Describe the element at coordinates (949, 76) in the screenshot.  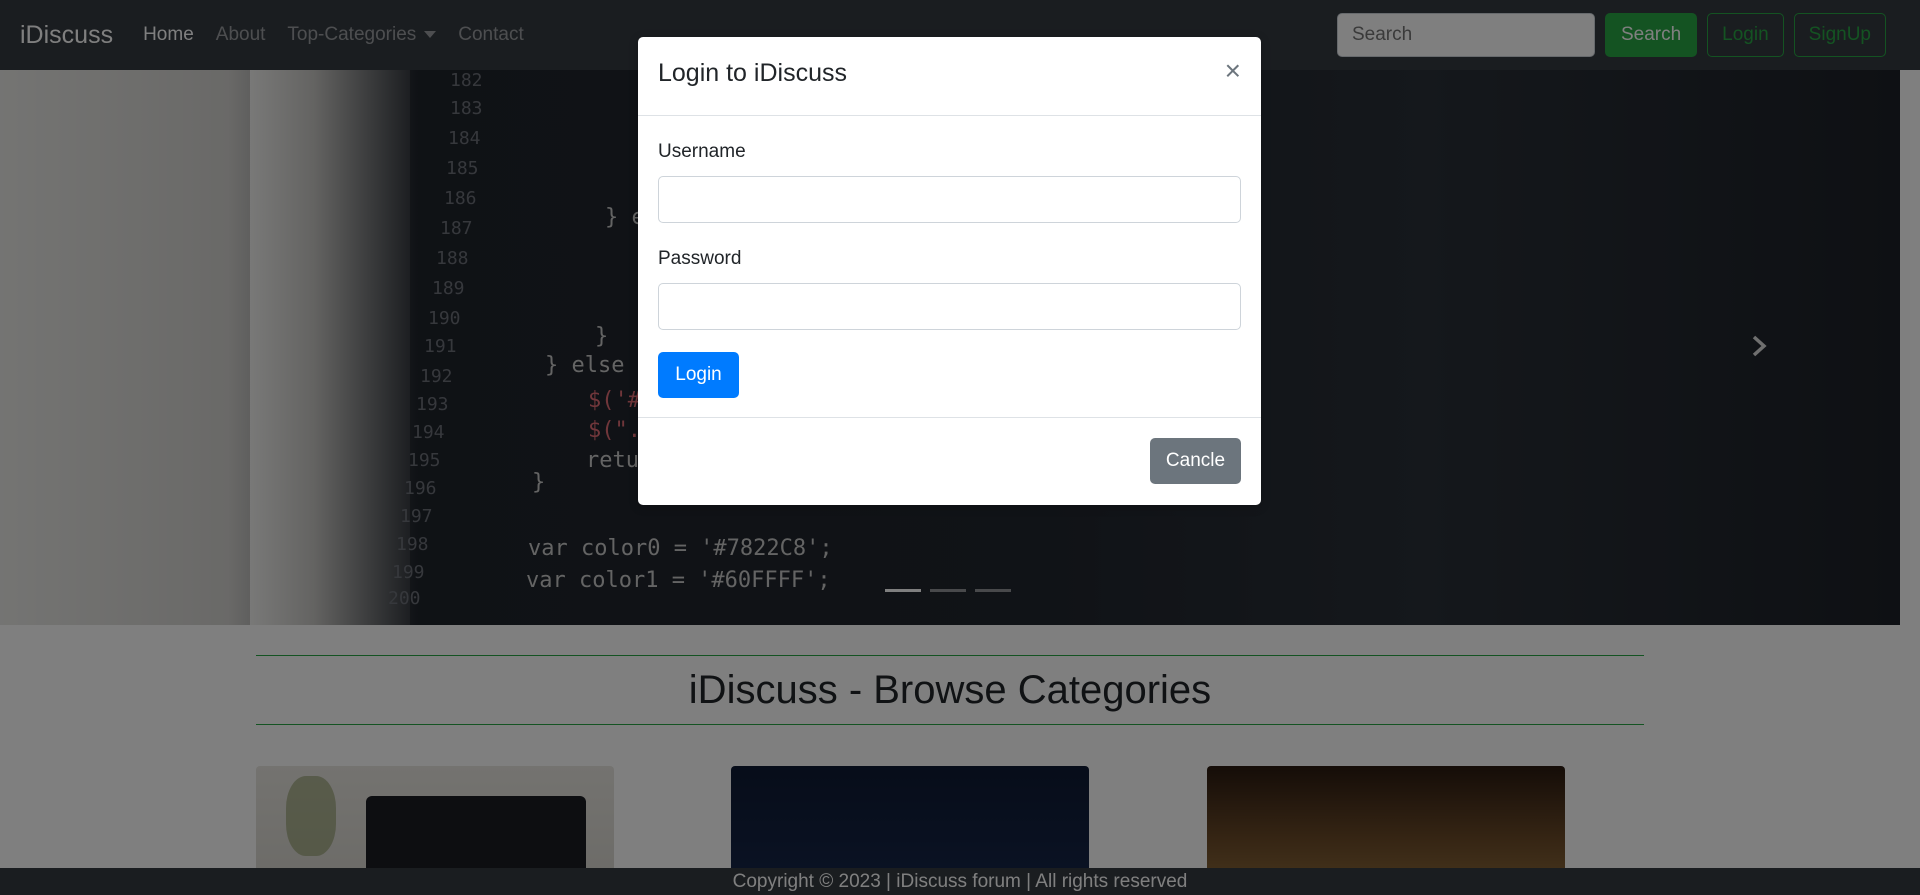
I see `modal-header: Login to iDiscuss ×` at that location.